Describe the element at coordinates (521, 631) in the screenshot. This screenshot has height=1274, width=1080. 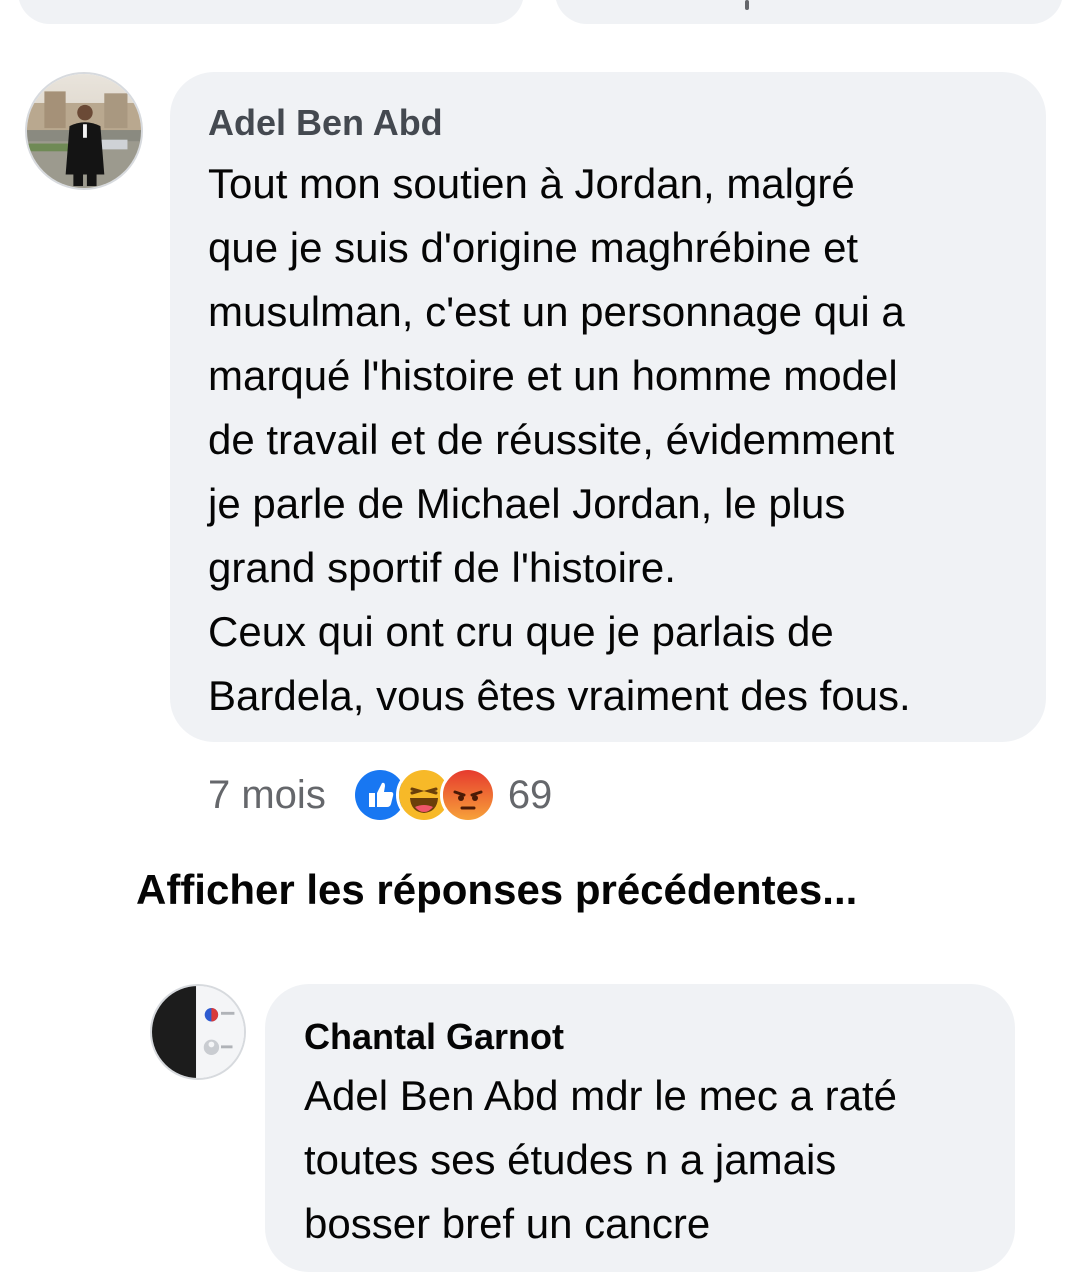
I see `comment-text-line: Ceux qui ont cru que je parlais de` at that location.